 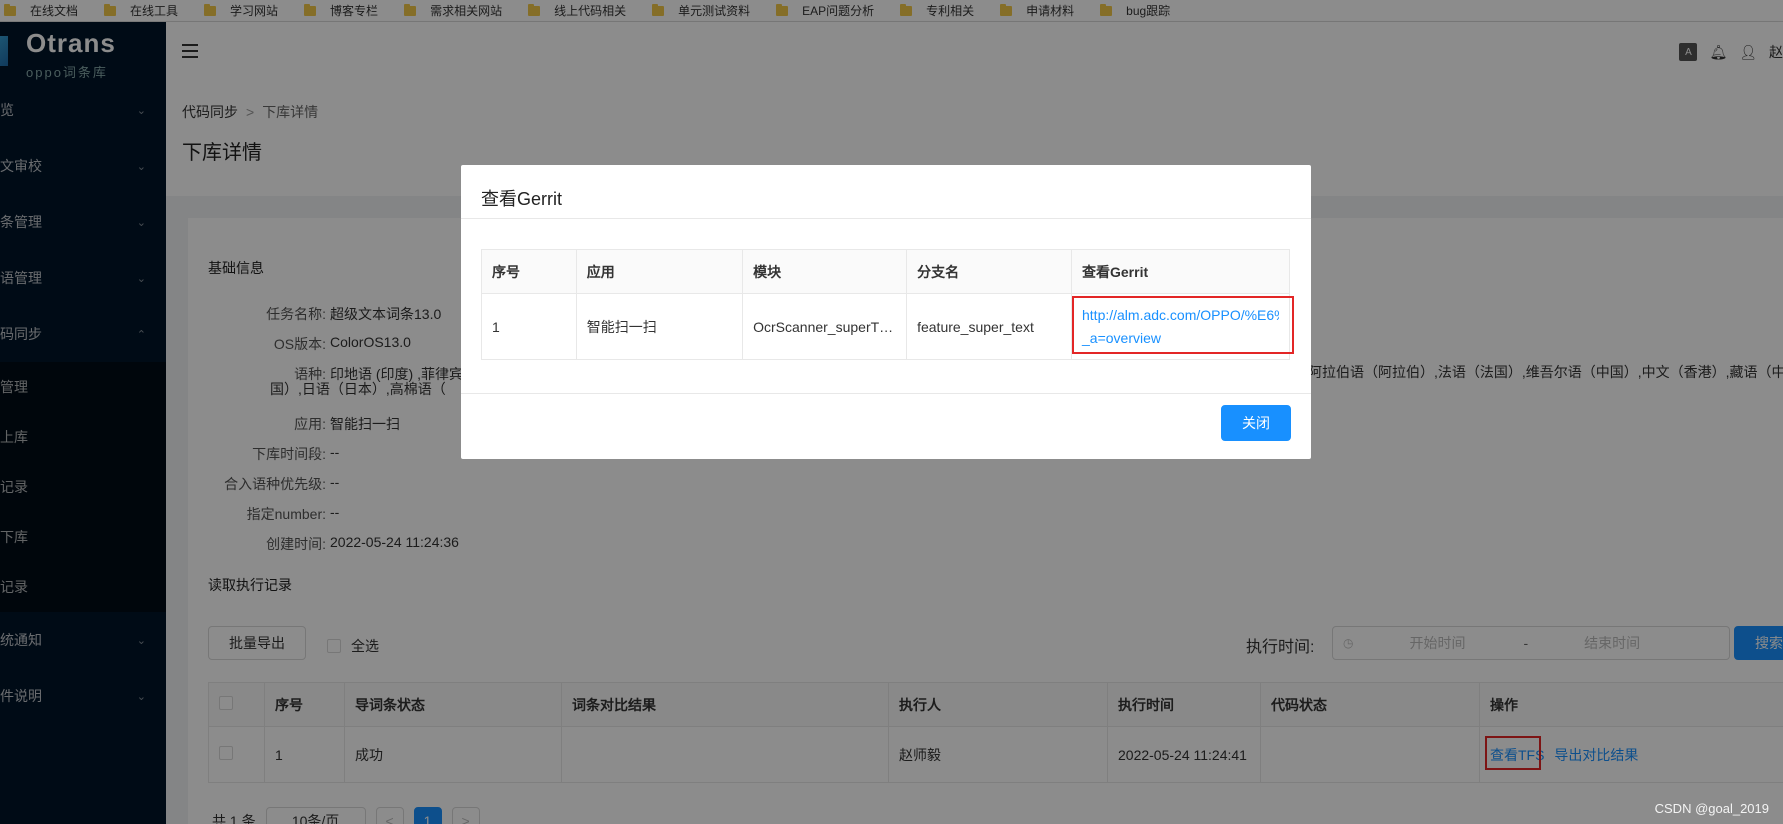 I want to click on table-header-row: 序号 应用 模块 分支名 查看Gerrit, so click(x=885, y=271).